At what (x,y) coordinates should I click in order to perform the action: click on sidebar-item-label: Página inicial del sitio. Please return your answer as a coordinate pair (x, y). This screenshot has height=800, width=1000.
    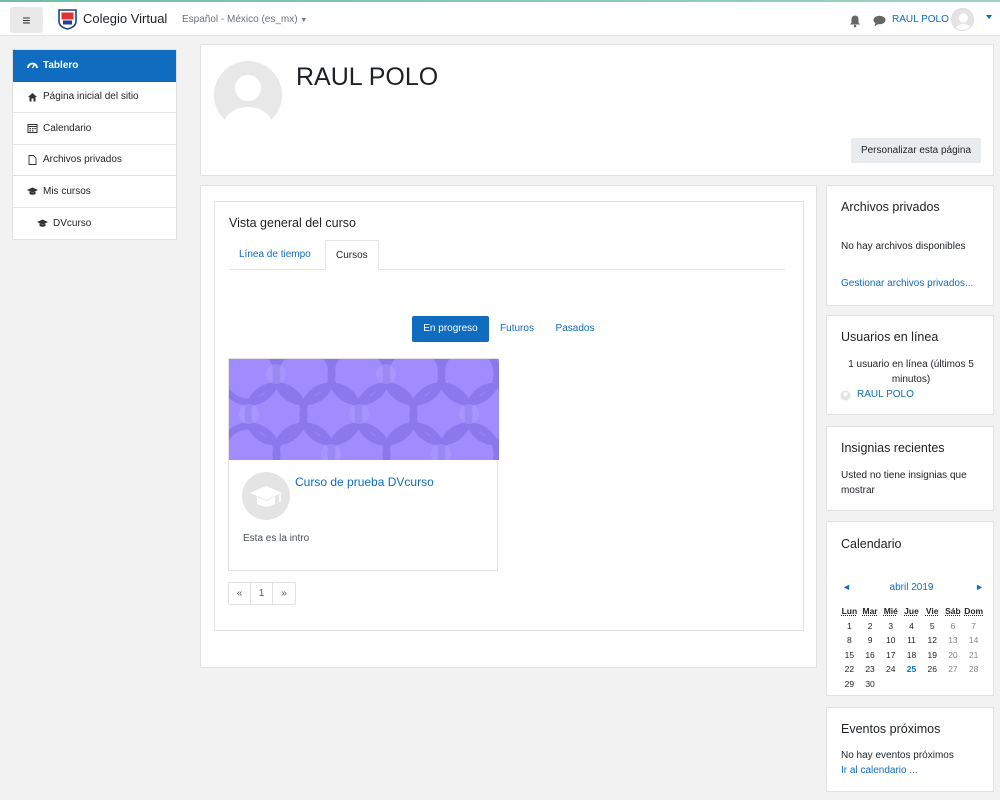
    Looking at the image, I should click on (91, 97).